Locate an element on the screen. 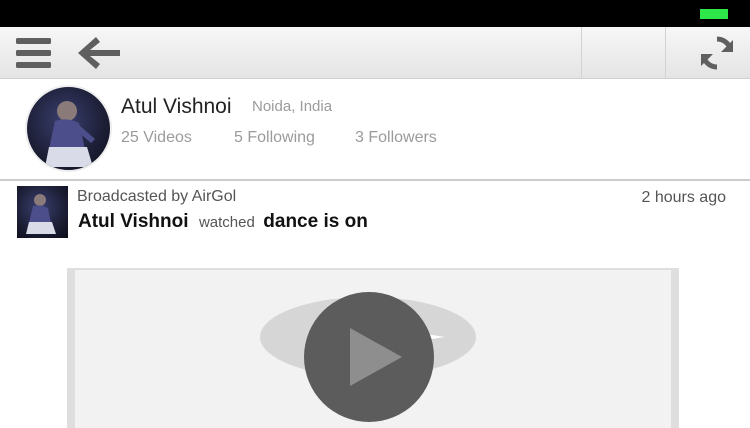 This screenshot has width=750, height=428. back-button is located at coordinates (99, 53).